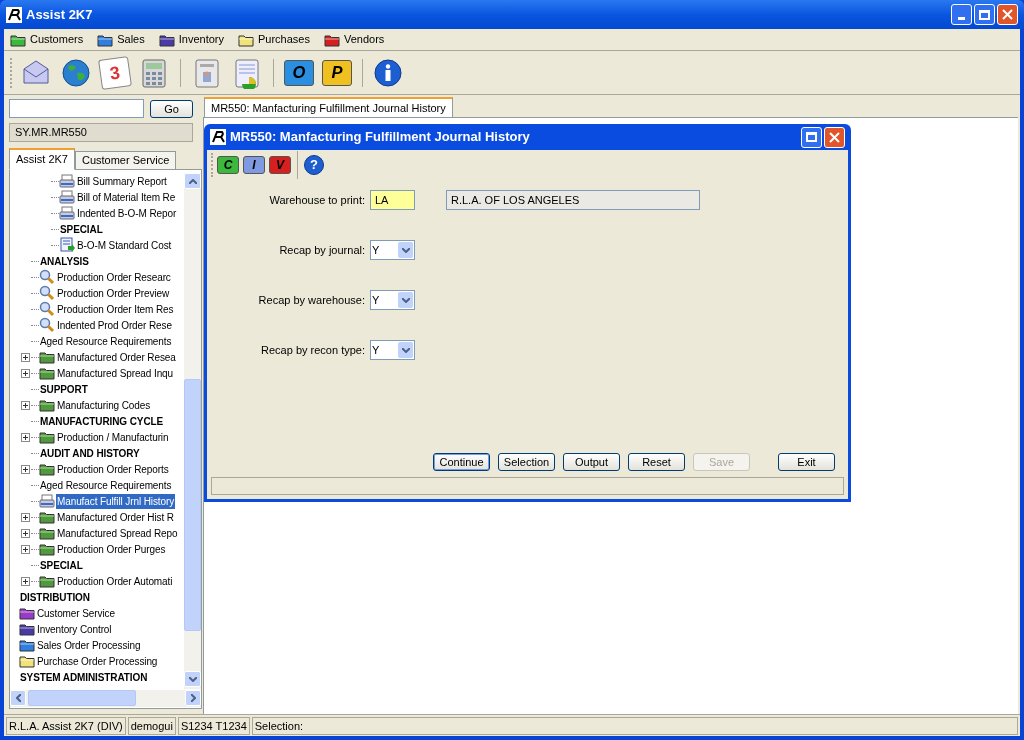 This screenshot has width=1024, height=740. I want to click on tree-item: Manufactured Order Hist R, so click(115, 517).